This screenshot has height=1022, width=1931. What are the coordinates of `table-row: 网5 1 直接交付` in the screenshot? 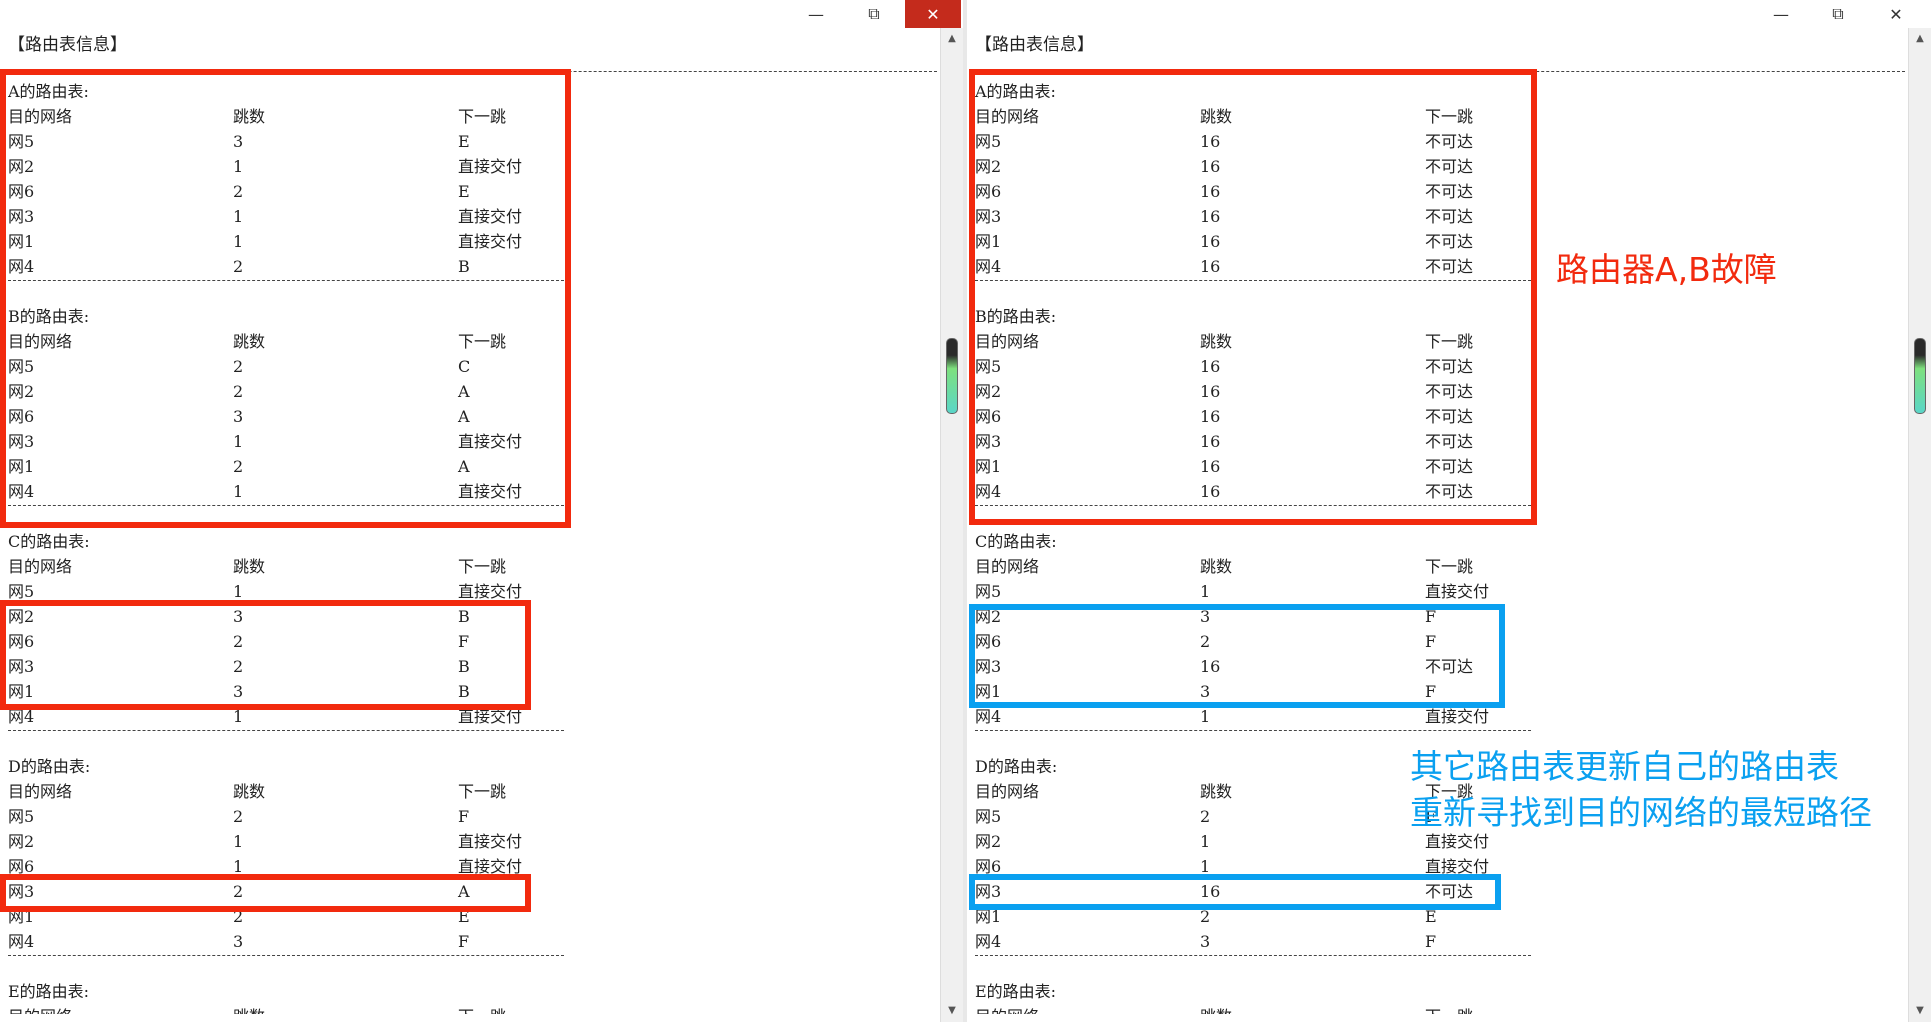 It's located at (1255, 591).